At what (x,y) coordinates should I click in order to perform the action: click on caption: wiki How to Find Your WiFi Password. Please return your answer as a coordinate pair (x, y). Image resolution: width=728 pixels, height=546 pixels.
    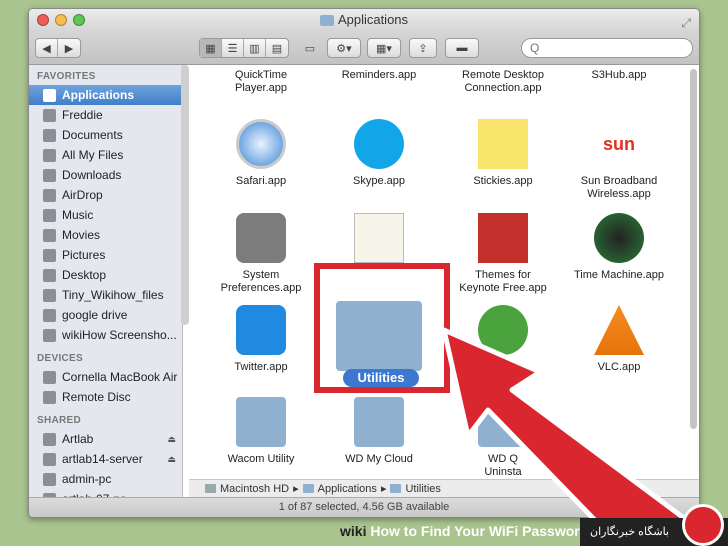
    Looking at the image, I should click on (464, 531).